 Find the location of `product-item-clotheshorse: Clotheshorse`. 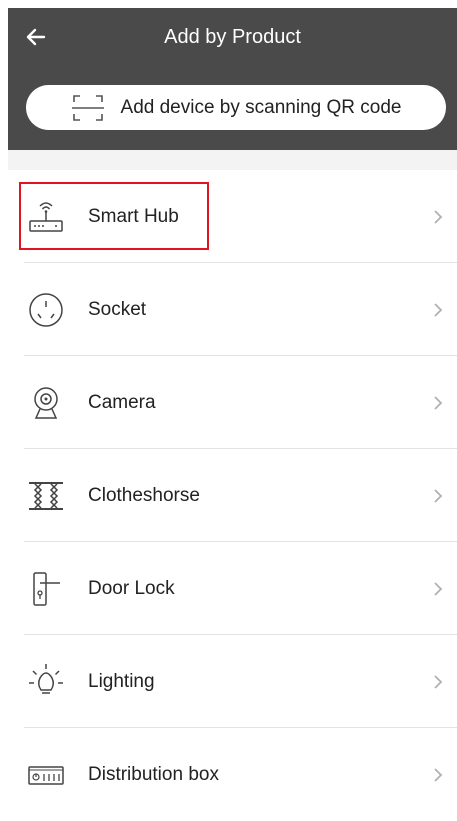

product-item-clotheshorse: Clotheshorse is located at coordinates (232, 495).